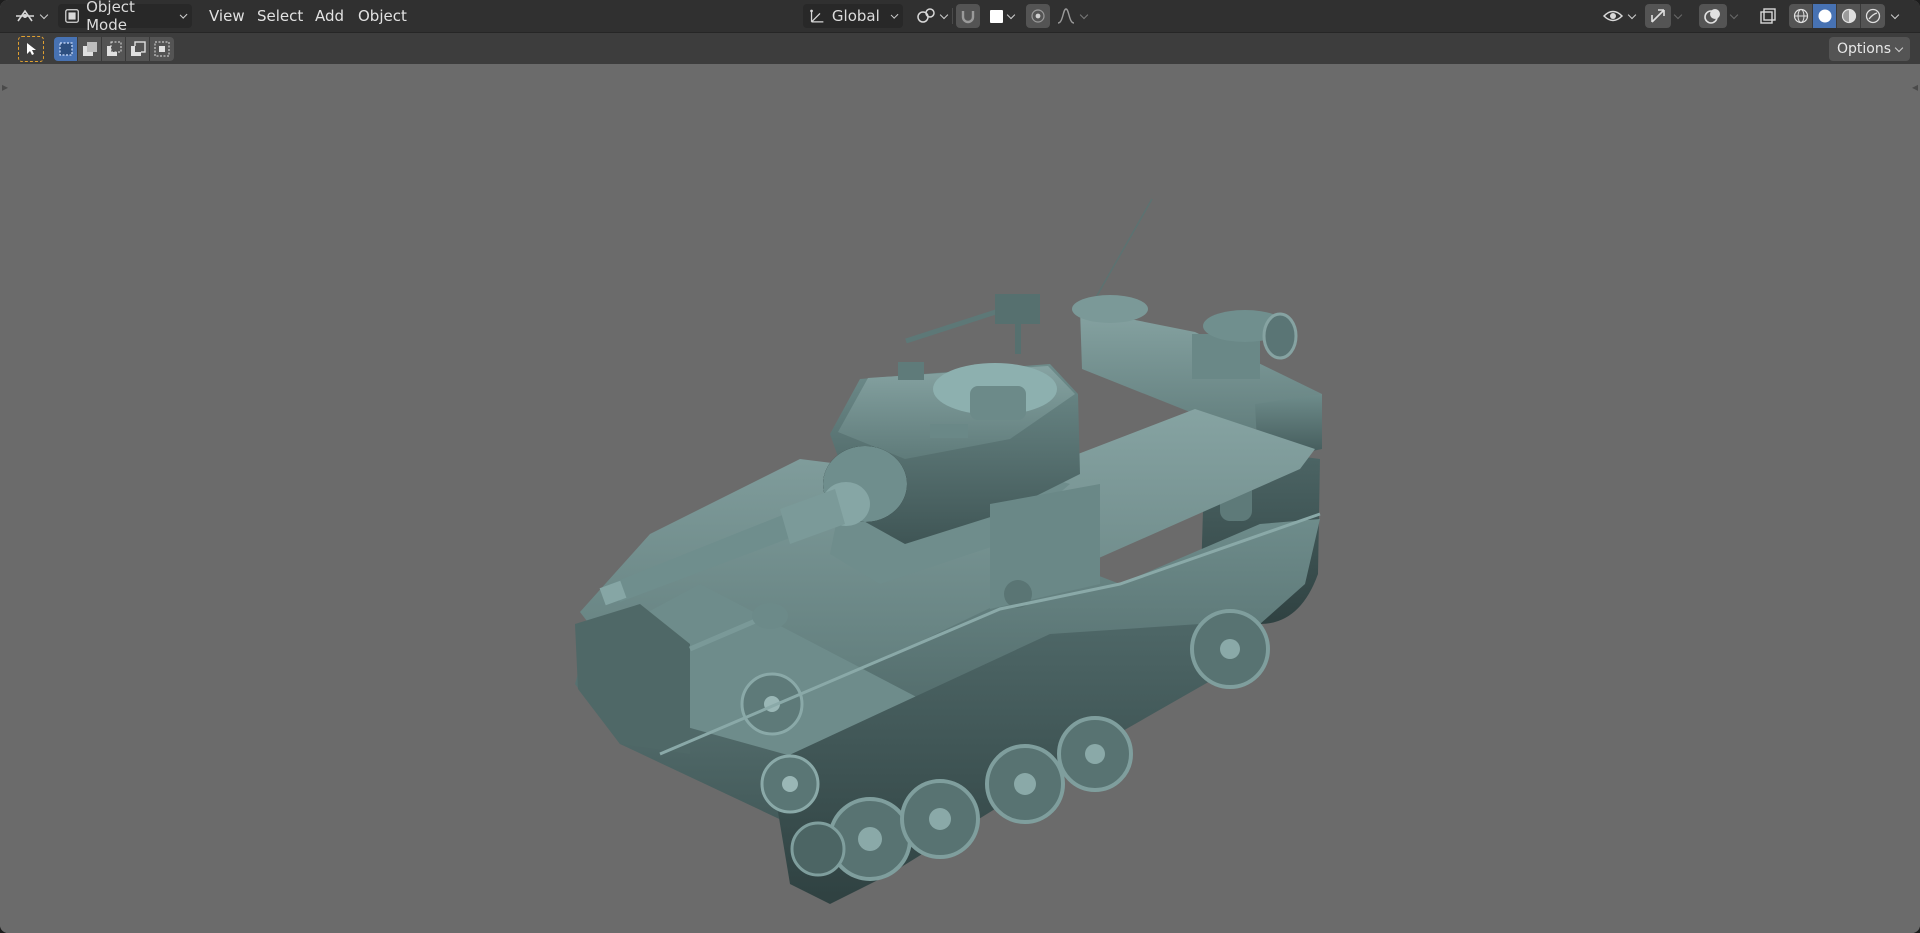  I want to click on editor-type-dropdown, so click(30, 16).